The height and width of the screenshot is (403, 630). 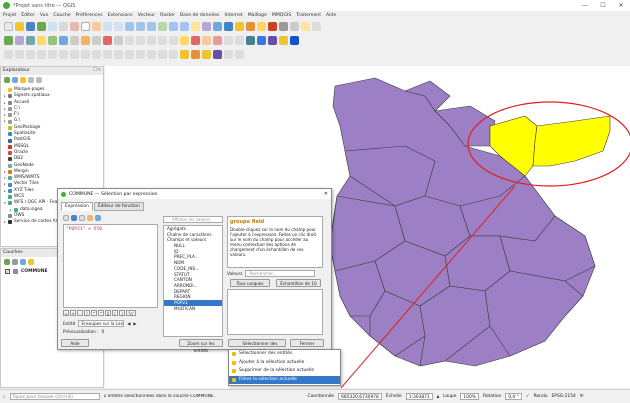 What do you see at coordinates (284, 371) in the screenshot?
I see `menu-item-remove-from-selection: Supprimer de la sélection actuelle` at bounding box center [284, 371].